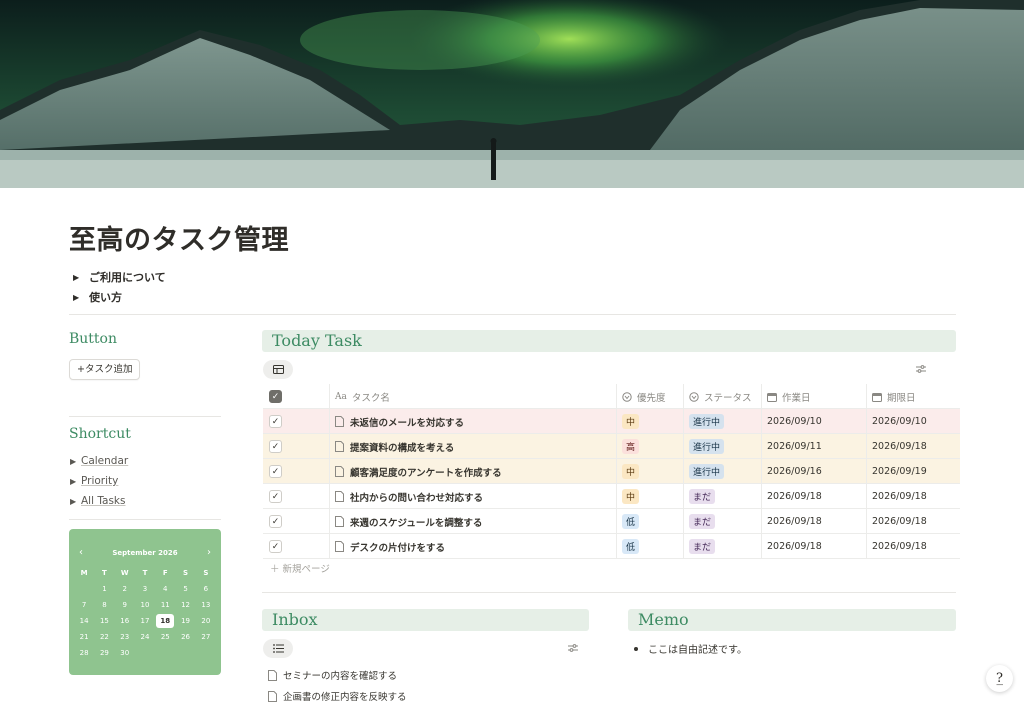  What do you see at coordinates (206, 605) in the screenshot?
I see `calendar-day: 13` at bounding box center [206, 605].